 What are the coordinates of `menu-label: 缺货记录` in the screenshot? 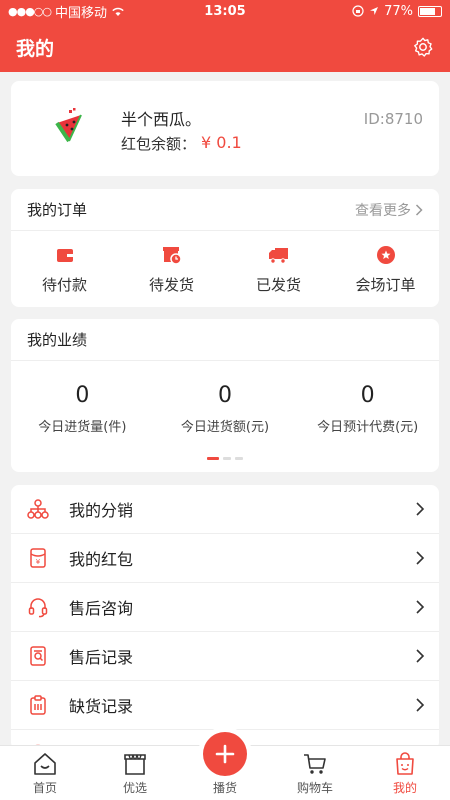 It's located at (101, 706).